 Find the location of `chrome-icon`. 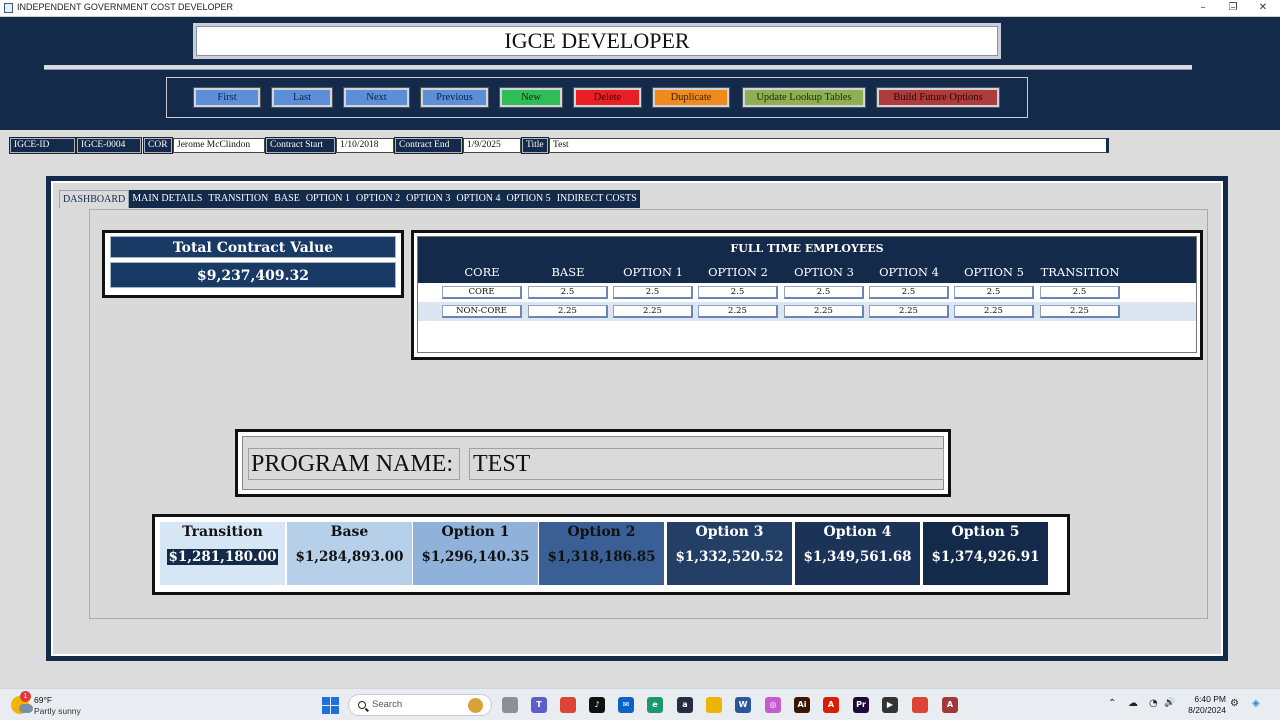

chrome-icon is located at coordinates (568, 705).